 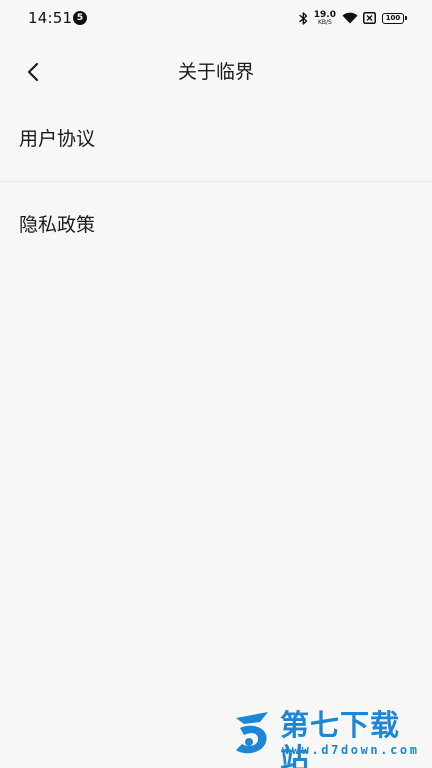 What do you see at coordinates (50, 18) in the screenshot?
I see `status-time: 14:51` at bounding box center [50, 18].